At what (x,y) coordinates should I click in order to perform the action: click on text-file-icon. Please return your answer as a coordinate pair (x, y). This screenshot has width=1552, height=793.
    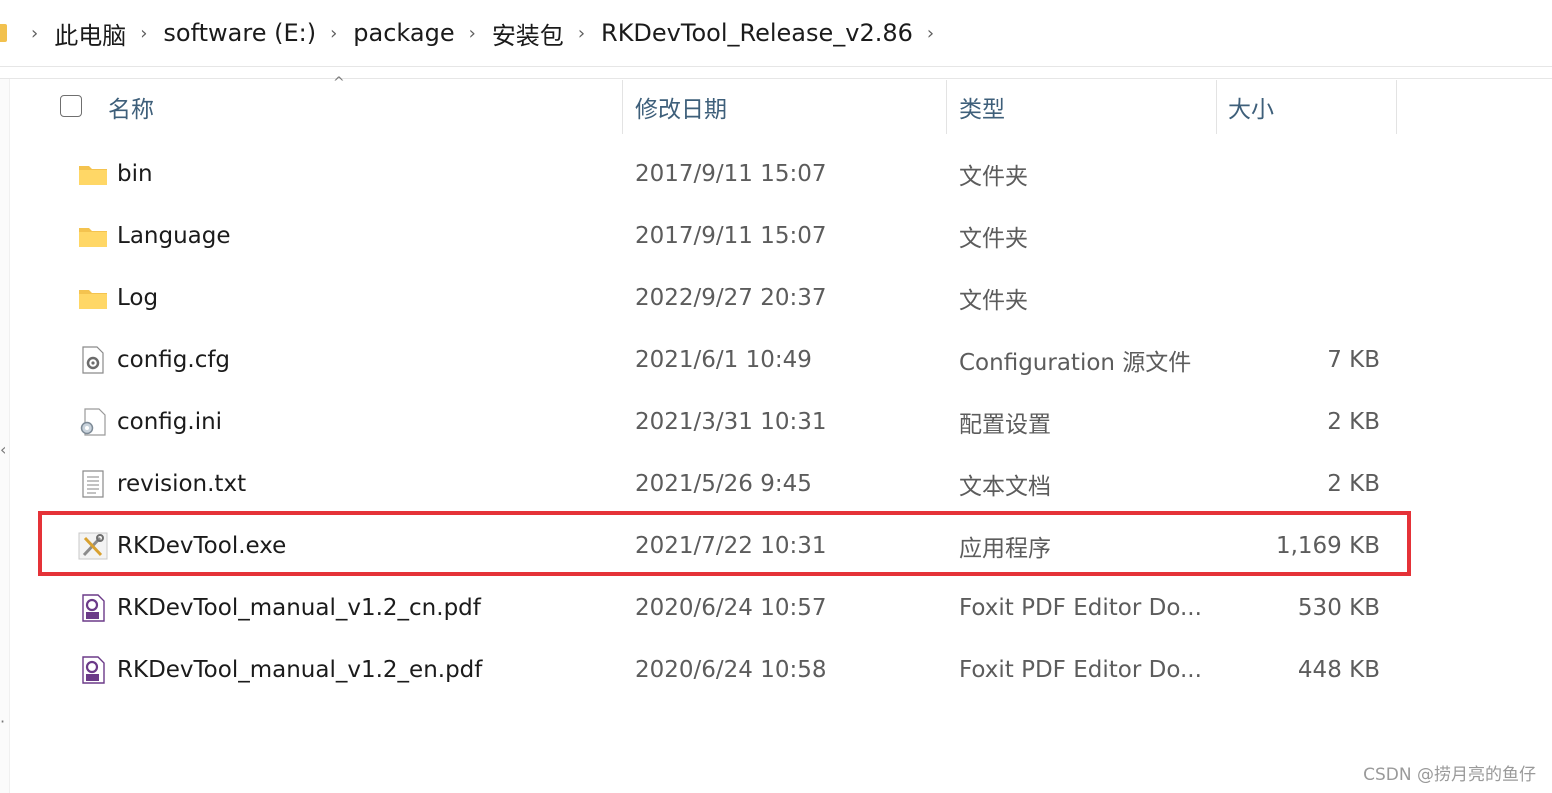
    Looking at the image, I should click on (93, 484).